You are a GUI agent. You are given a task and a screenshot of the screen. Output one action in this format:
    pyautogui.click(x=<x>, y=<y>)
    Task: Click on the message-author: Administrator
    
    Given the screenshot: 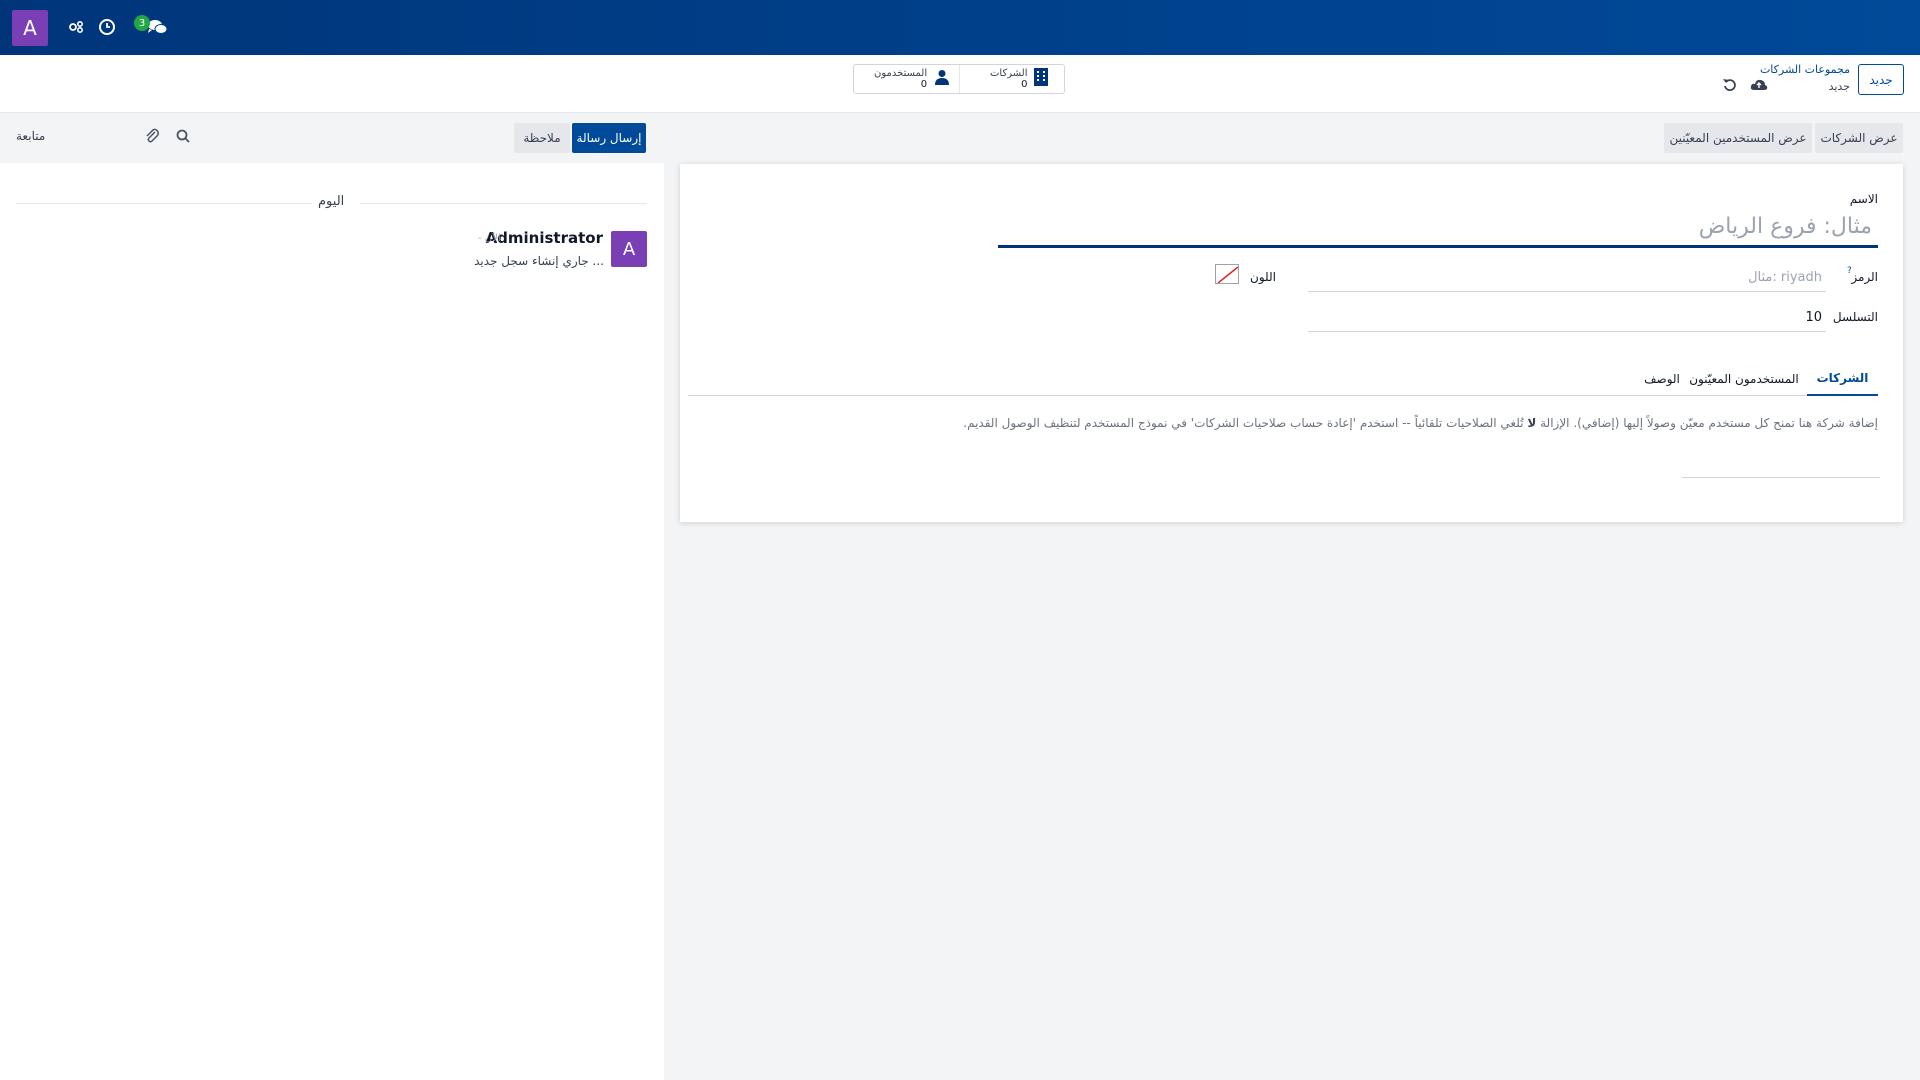 What is the action you would take?
    pyautogui.click(x=544, y=238)
    